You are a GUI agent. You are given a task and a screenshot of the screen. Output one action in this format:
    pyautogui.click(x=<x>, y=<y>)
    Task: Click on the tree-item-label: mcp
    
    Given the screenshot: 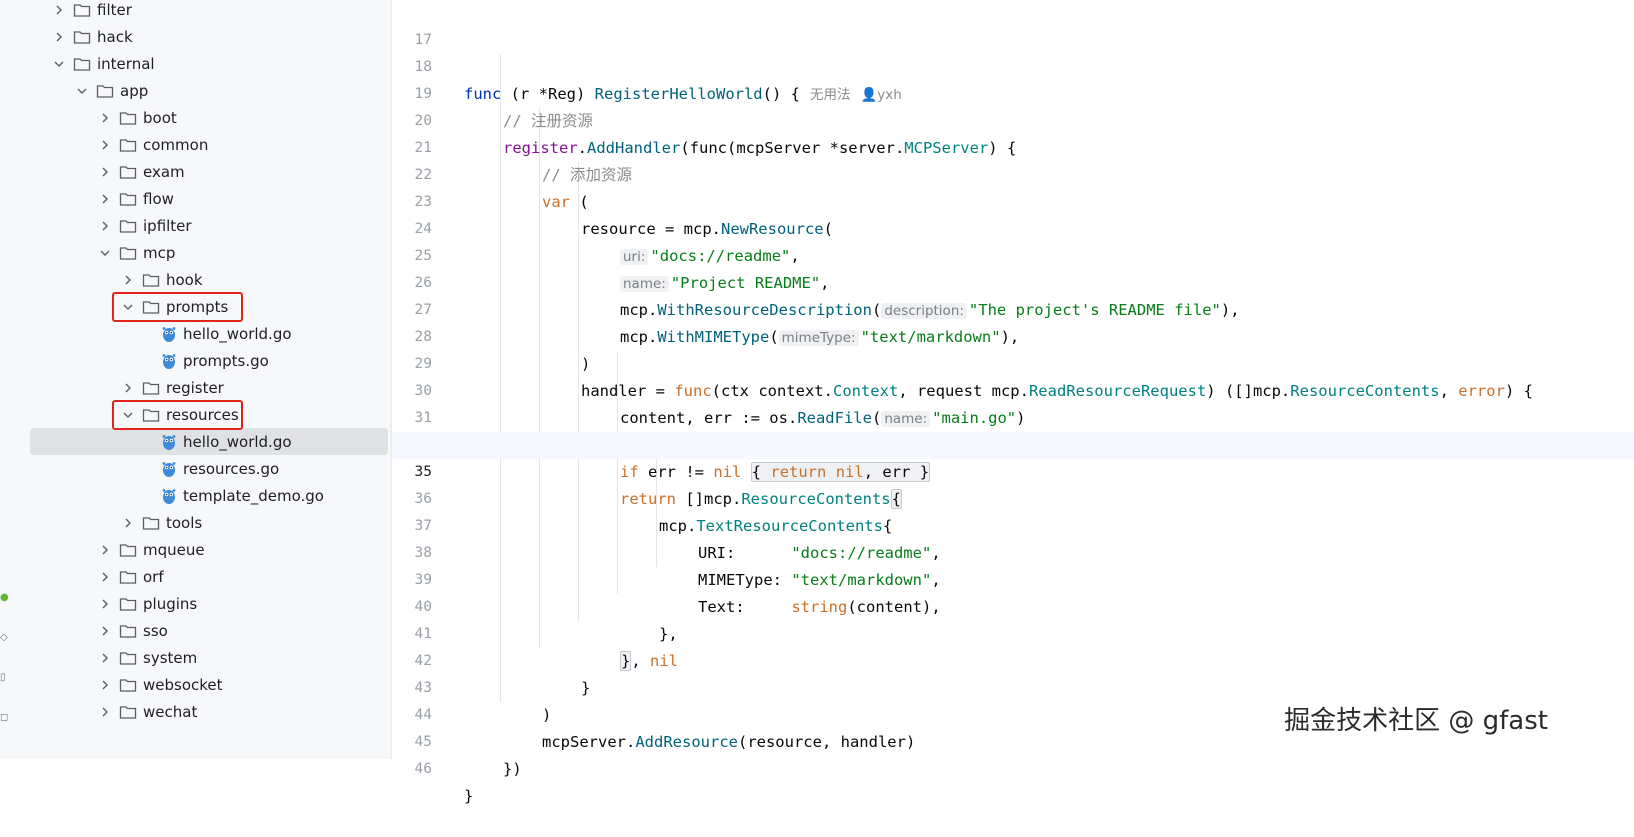 What is the action you would take?
    pyautogui.click(x=159, y=252)
    